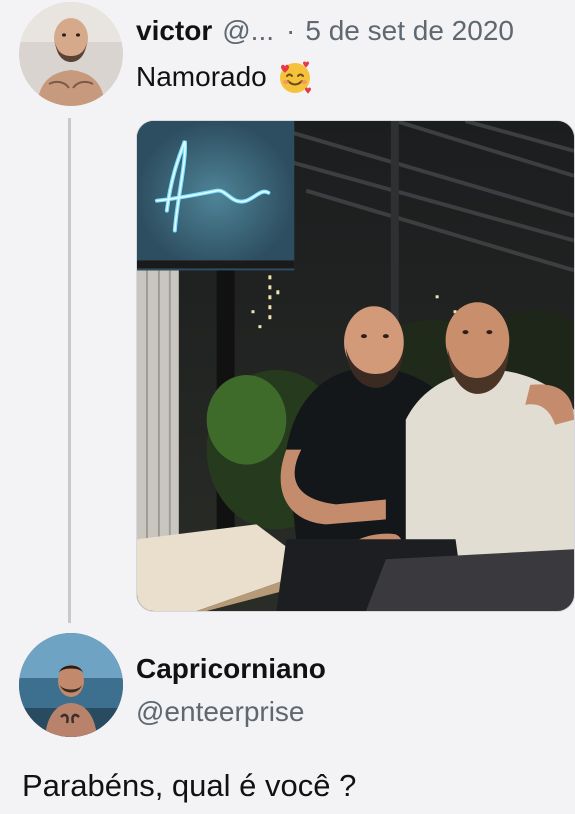 Image resolution: width=575 pixels, height=814 pixels. I want to click on reply-author-handle: @enteerprise, so click(220, 712).